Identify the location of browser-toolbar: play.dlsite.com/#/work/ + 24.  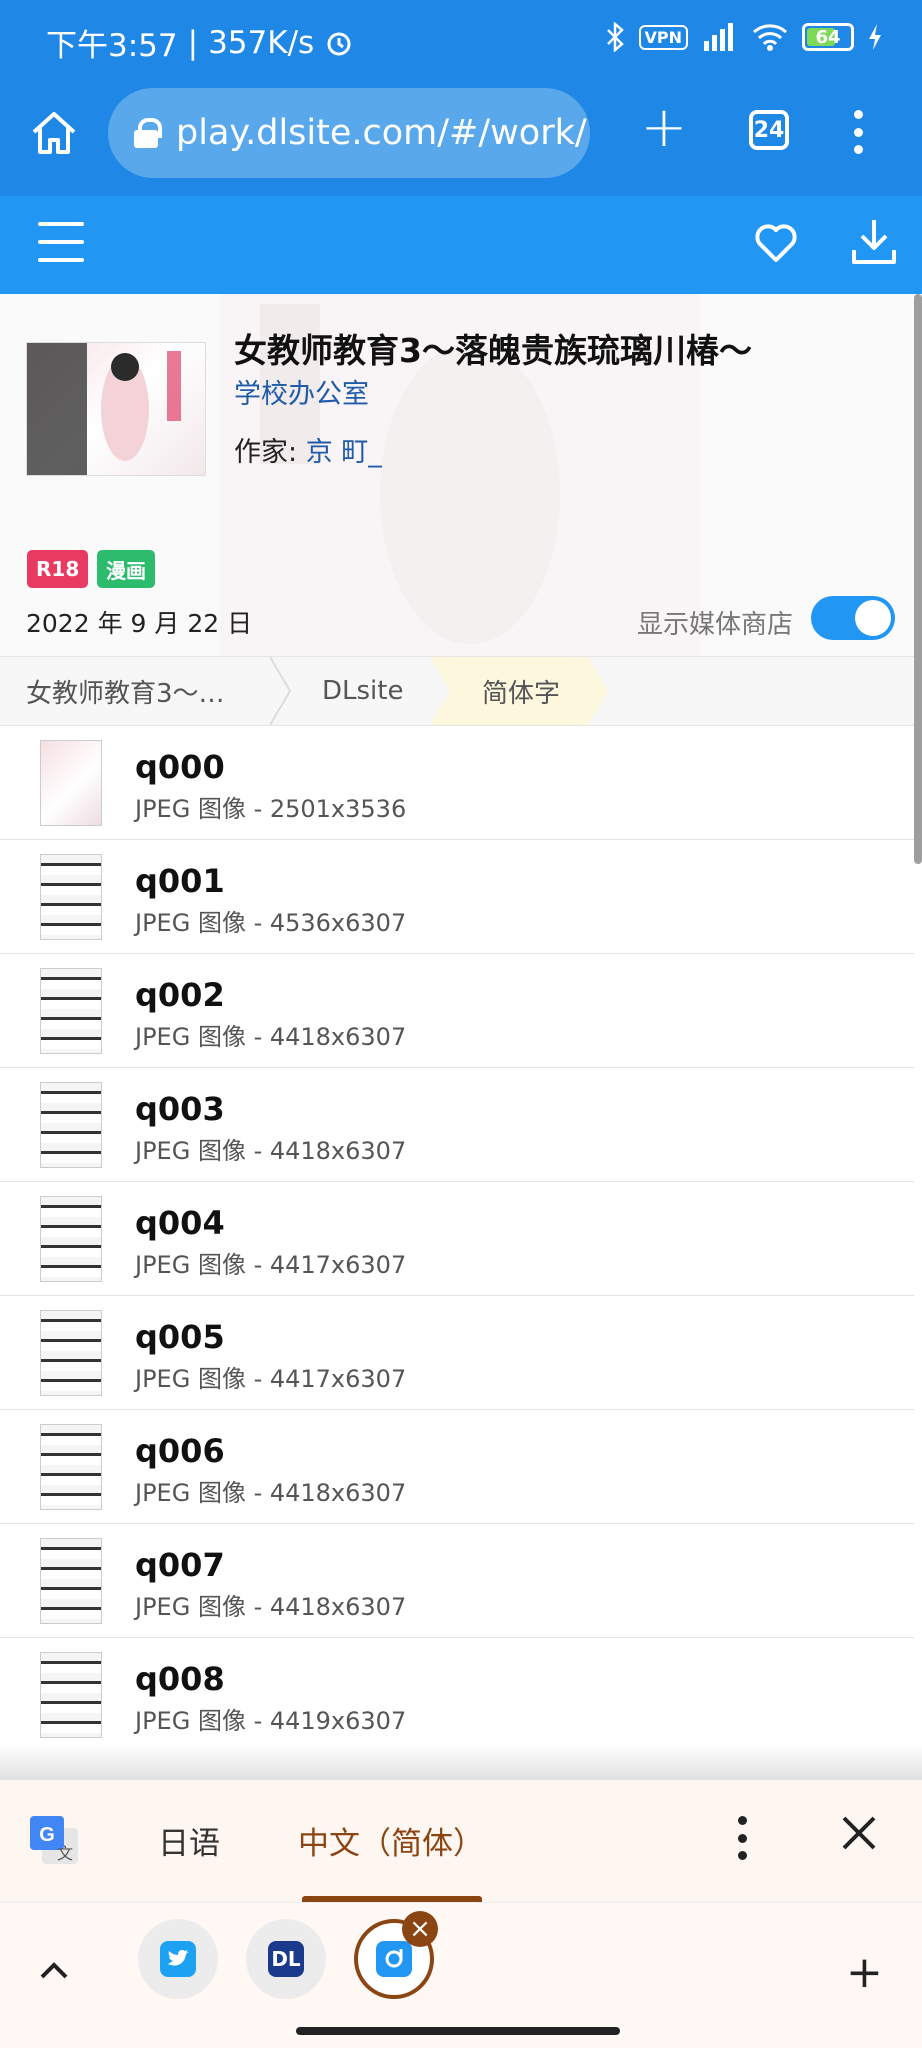
(461, 139).